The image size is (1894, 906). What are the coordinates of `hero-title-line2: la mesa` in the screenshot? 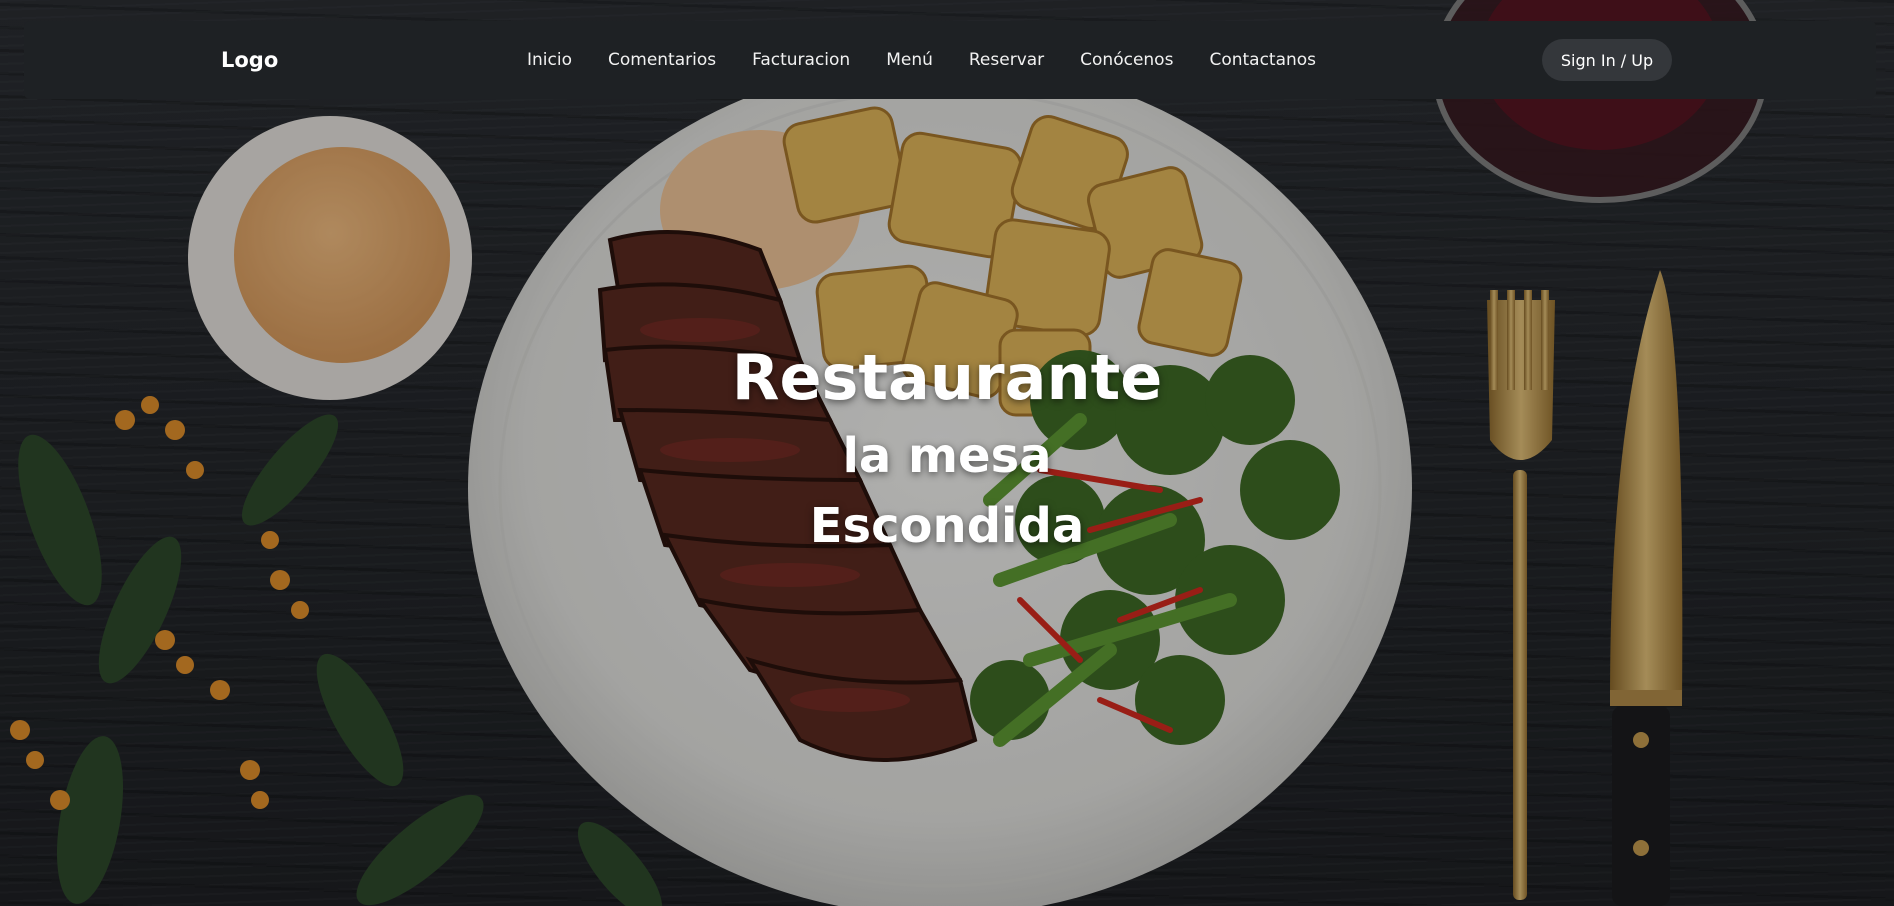 It's located at (947, 456).